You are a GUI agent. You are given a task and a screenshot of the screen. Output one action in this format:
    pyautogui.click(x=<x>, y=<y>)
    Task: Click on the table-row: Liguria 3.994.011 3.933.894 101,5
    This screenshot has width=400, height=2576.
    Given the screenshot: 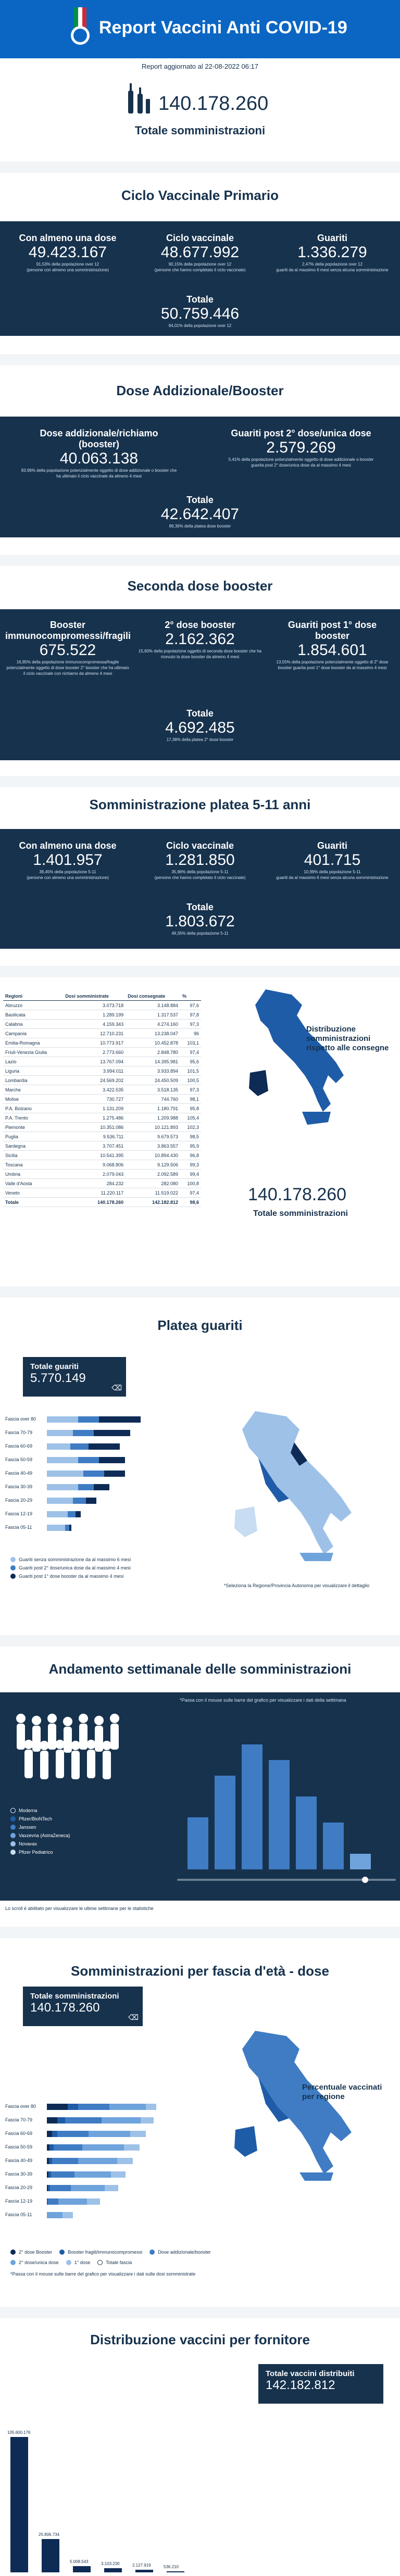 What is the action you would take?
    pyautogui.click(x=102, y=1071)
    